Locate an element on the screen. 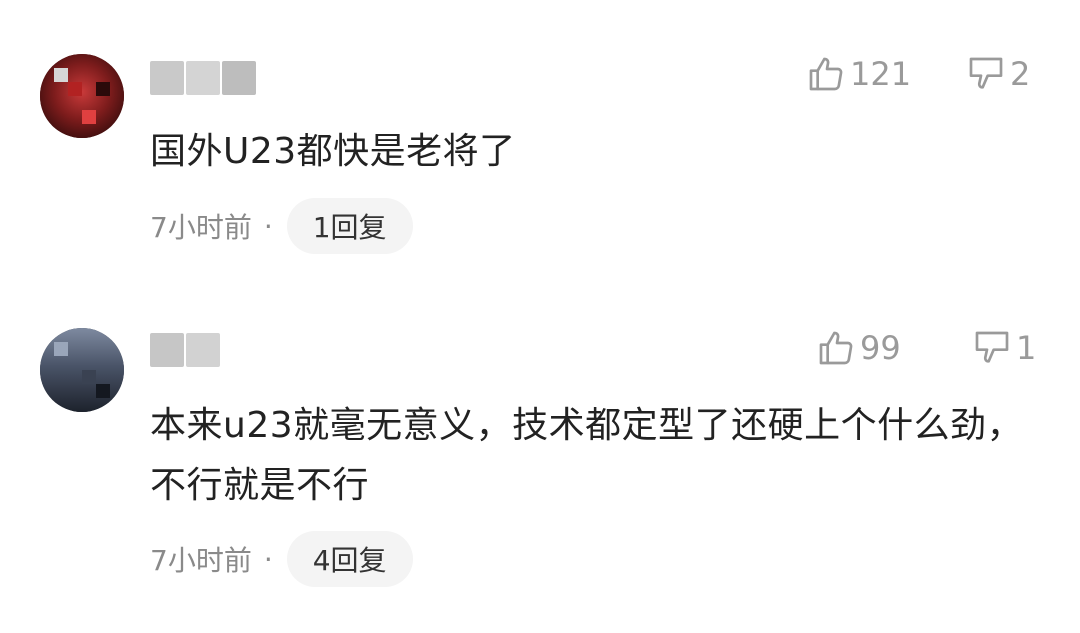 The image size is (1080, 633). reply-button: 4回复 is located at coordinates (349, 559).